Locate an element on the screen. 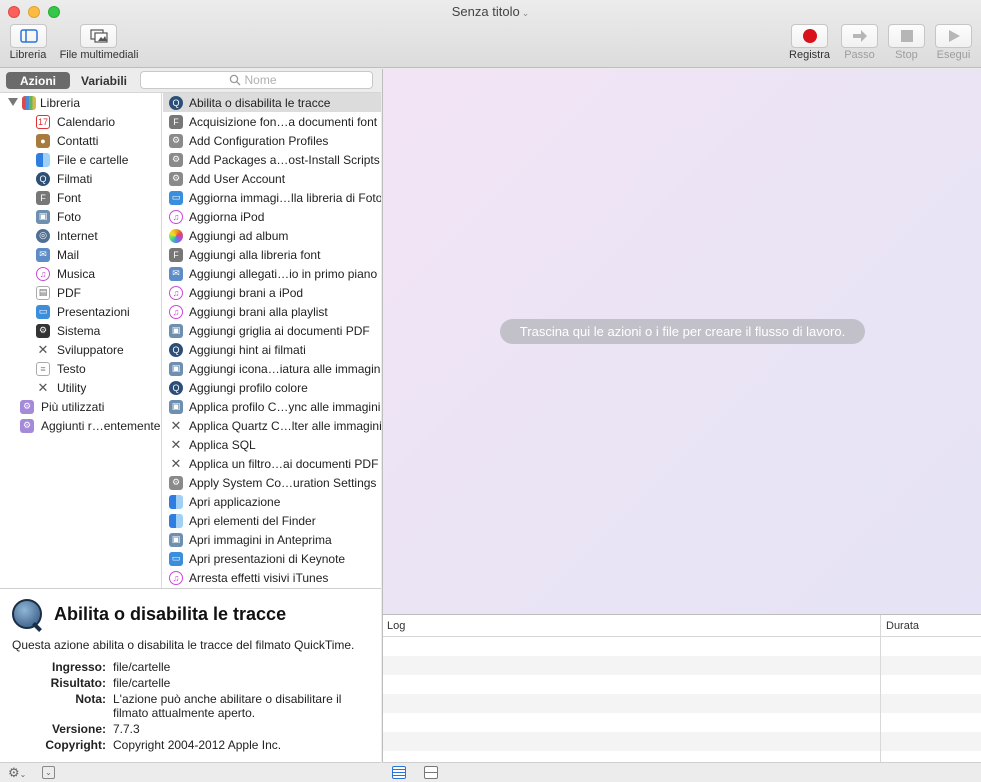  action-label: Aggiungi icona…iatura alle immagini is located at coordinates (285, 368).